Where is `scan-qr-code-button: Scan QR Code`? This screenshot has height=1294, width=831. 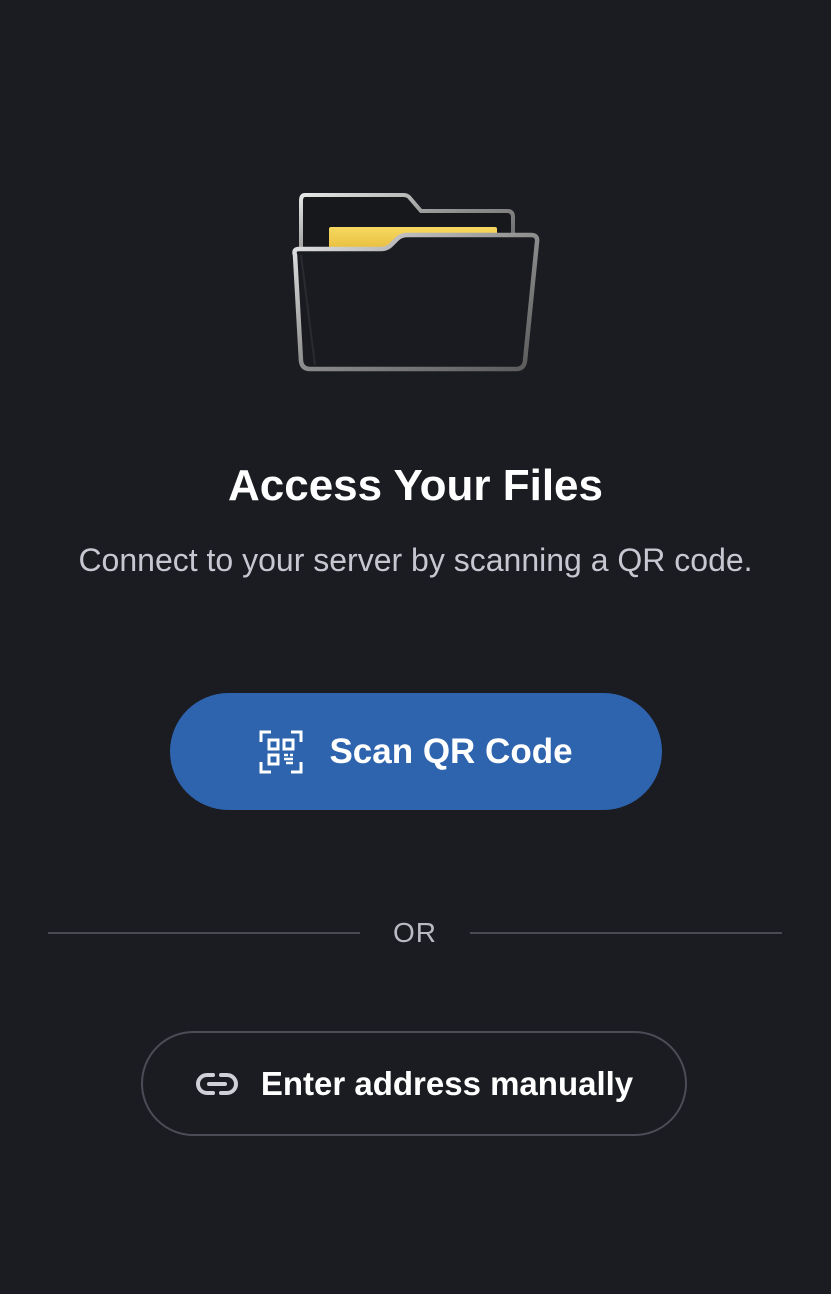 scan-qr-code-button: Scan QR Code is located at coordinates (416, 751).